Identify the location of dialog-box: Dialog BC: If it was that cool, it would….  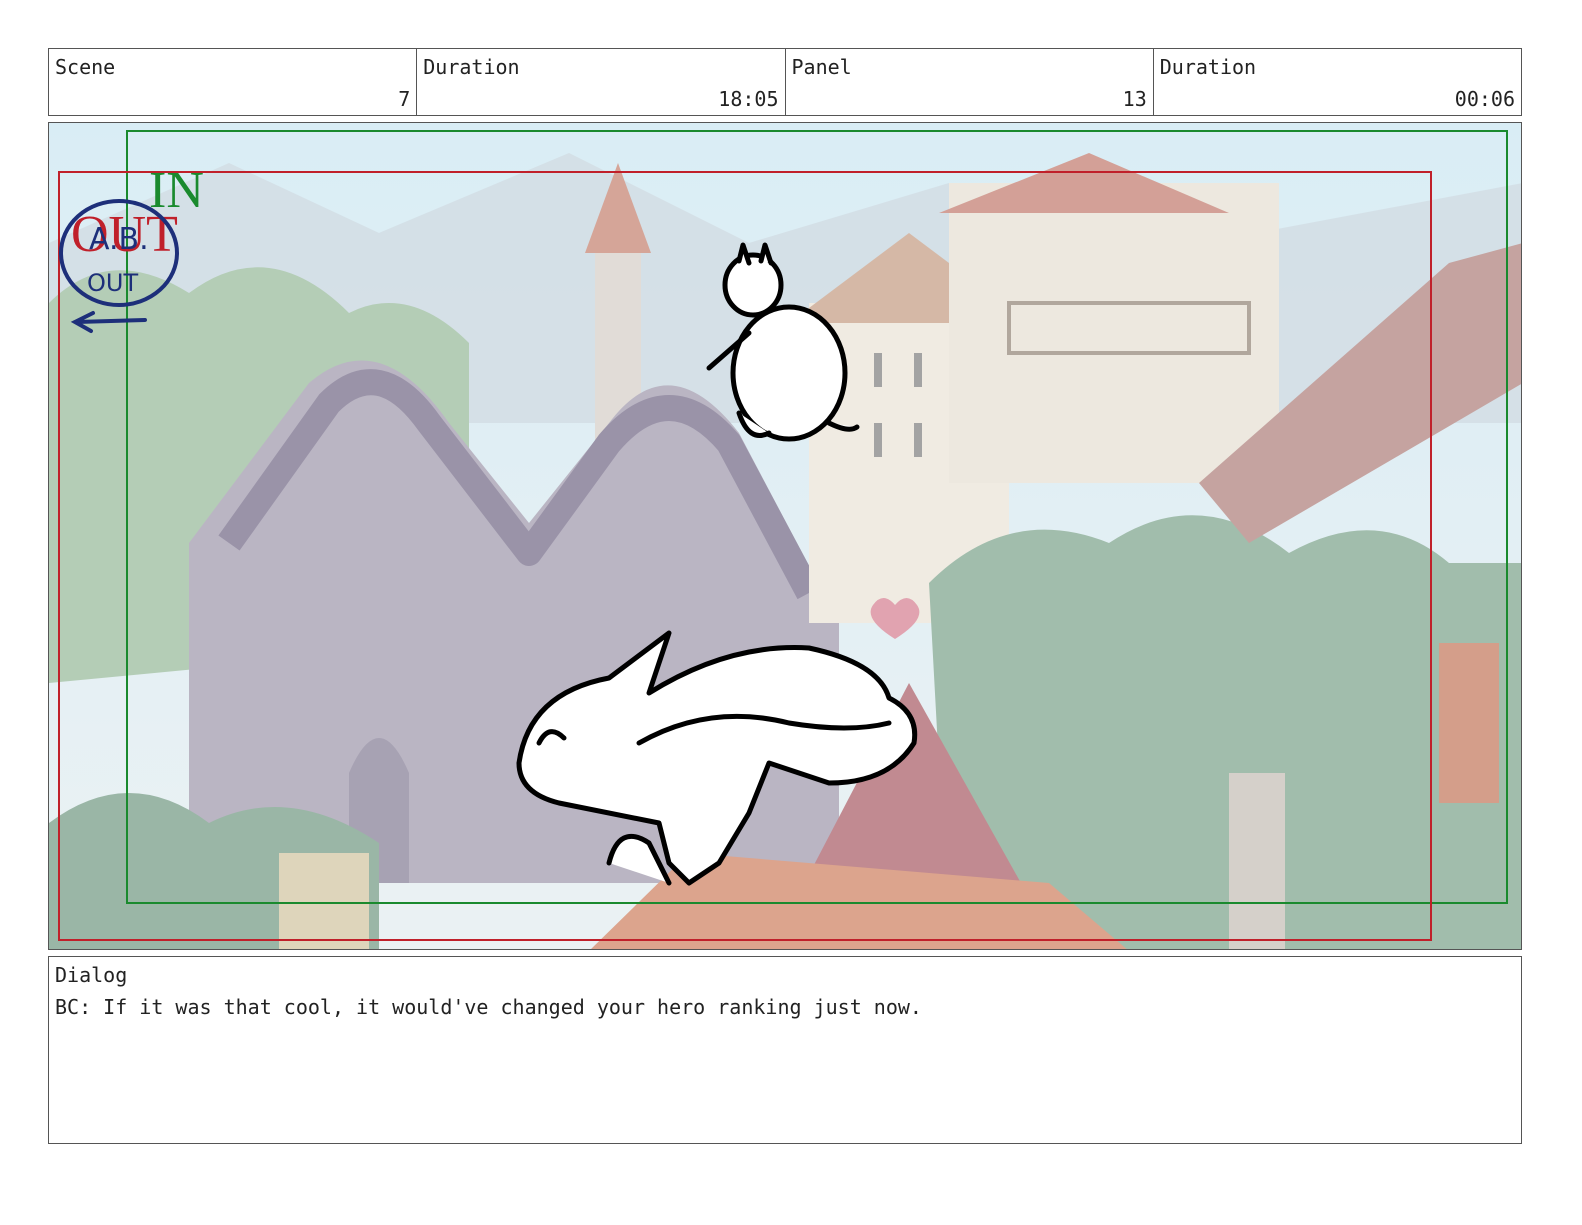
(785, 1050).